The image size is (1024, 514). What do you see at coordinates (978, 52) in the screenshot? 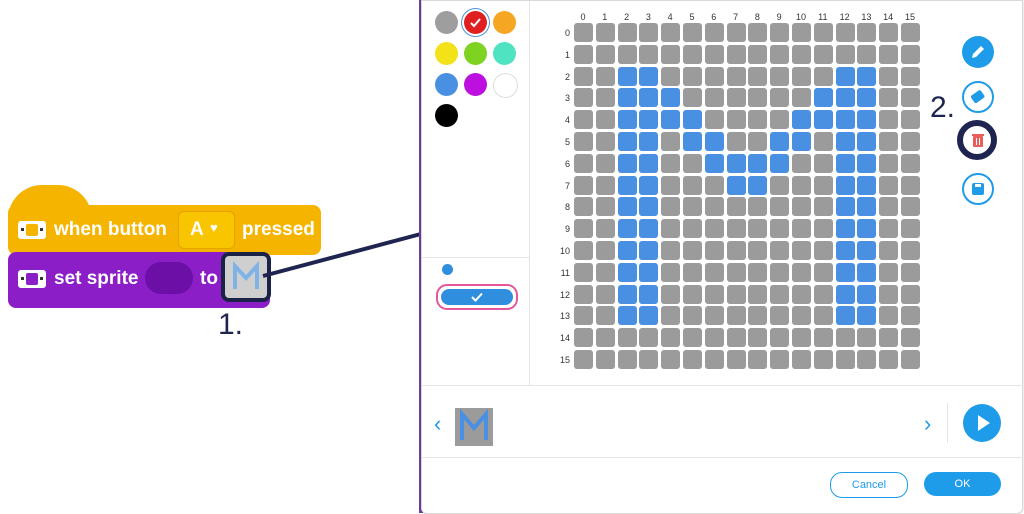
I see `pencil-tool-button` at bounding box center [978, 52].